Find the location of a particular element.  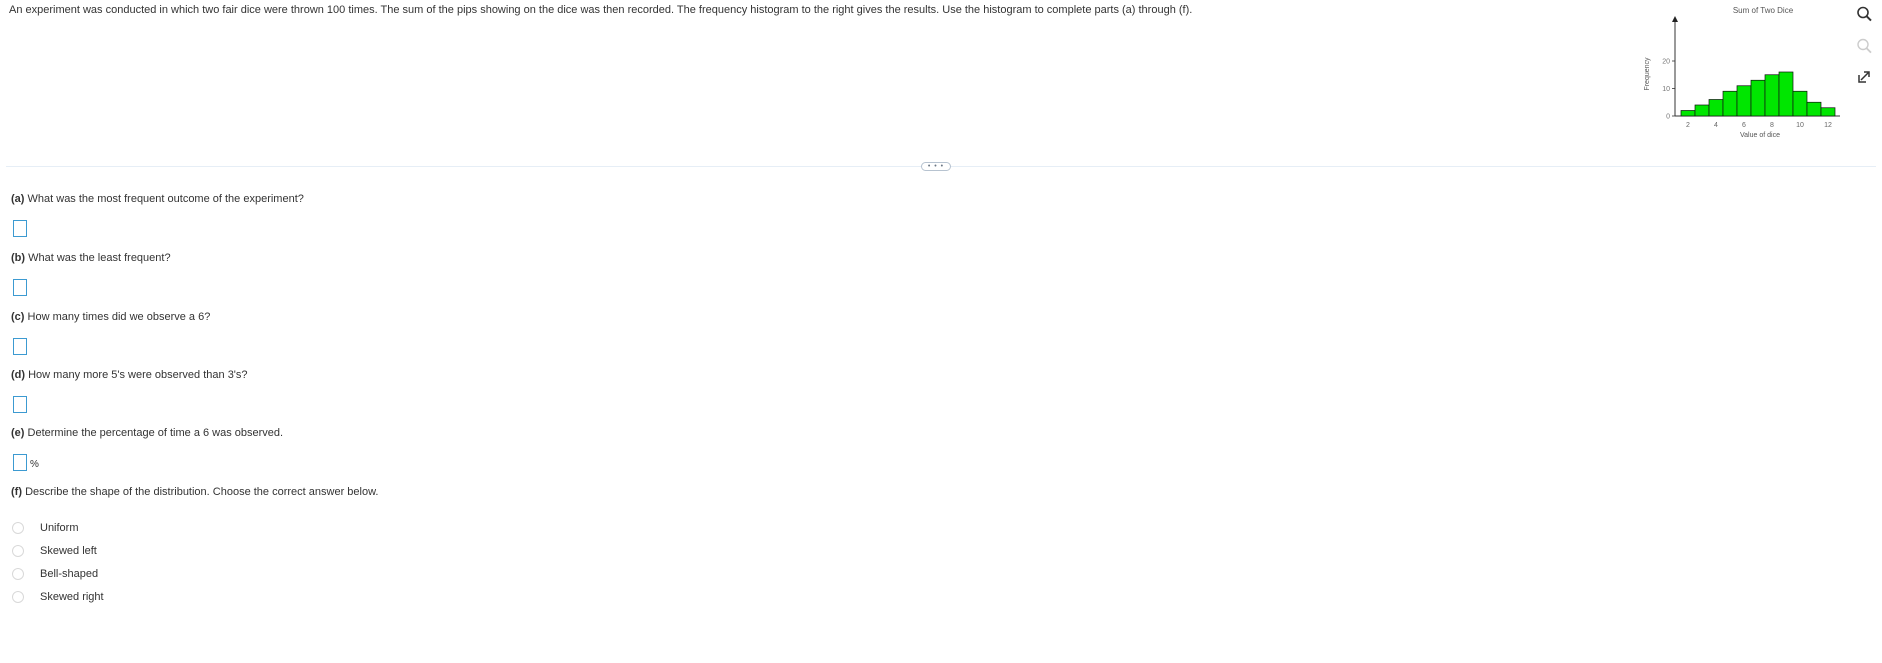

expand-more-button: • • • is located at coordinates (936, 166).